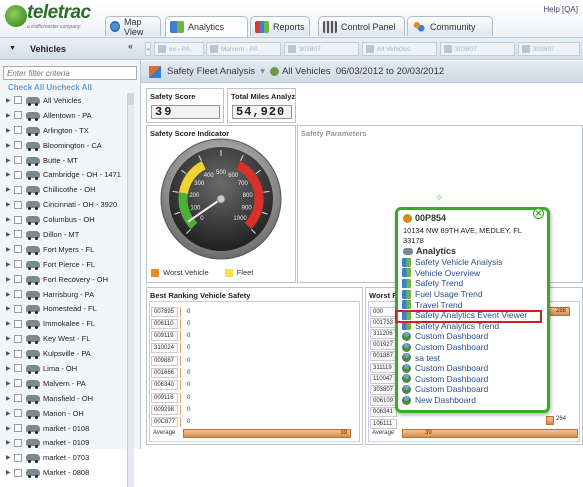 The width and height of the screenshot is (583, 487). I want to click on vehicle-id: 006110, so click(164, 323).